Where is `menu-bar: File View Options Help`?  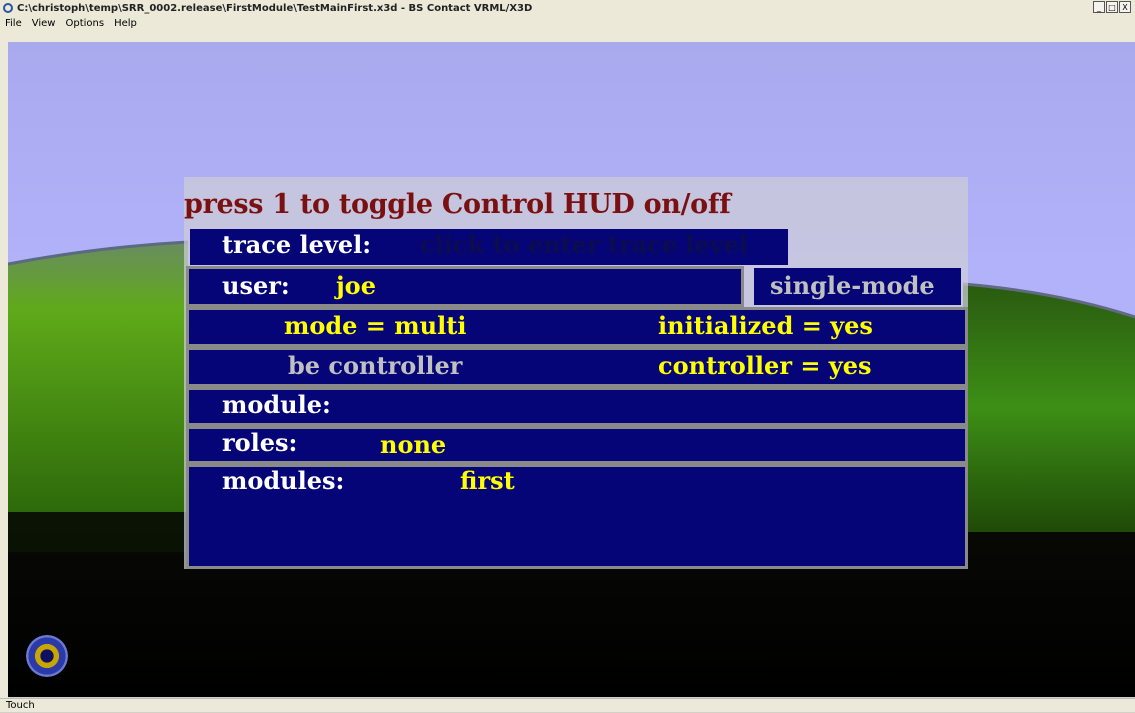
menu-bar: File View Options Help is located at coordinates (567, 23).